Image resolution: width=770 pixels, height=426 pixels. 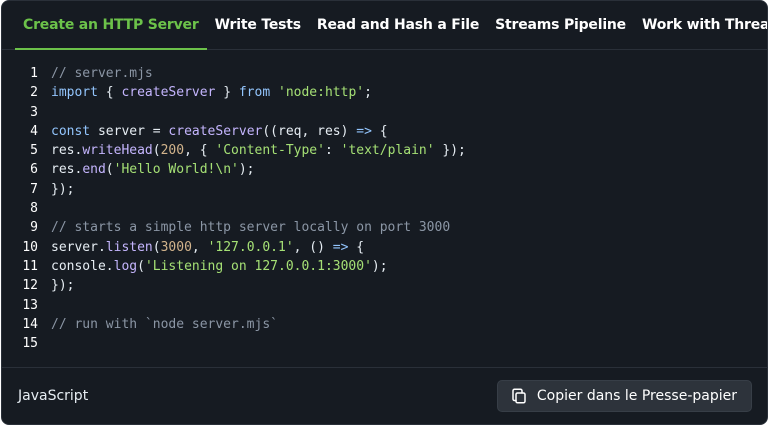 What do you see at coordinates (700, 25) in the screenshot?
I see `tab-work-with-threads: Work with Threads` at bounding box center [700, 25].